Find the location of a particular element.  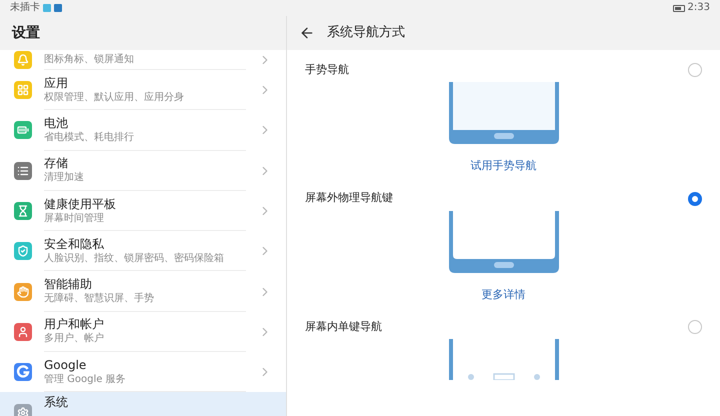

item-subtitle: 屏幕时间管理 is located at coordinates (74, 218).